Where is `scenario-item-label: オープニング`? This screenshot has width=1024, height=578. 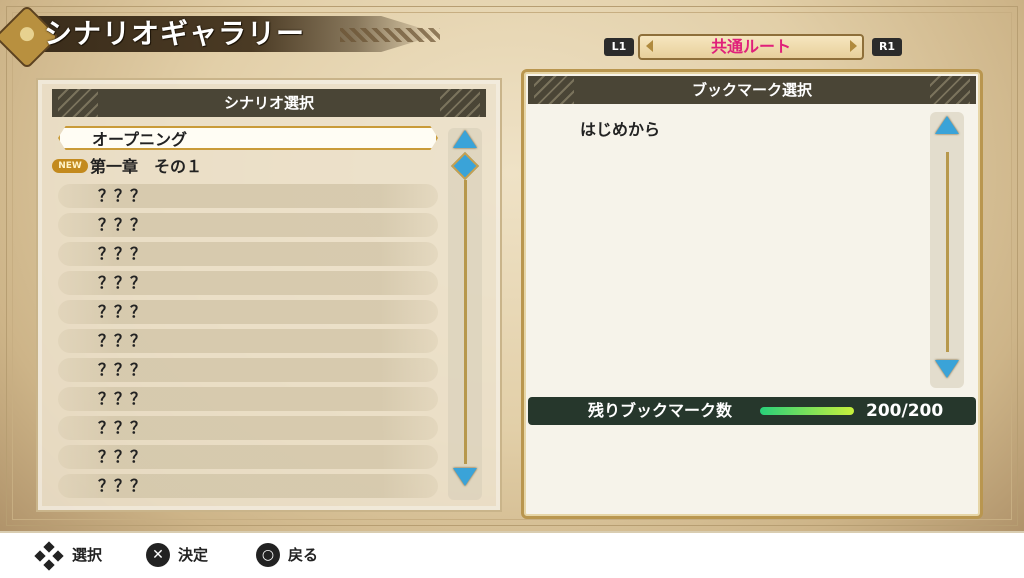 scenario-item-label: オープニング is located at coordinates (140, 139).